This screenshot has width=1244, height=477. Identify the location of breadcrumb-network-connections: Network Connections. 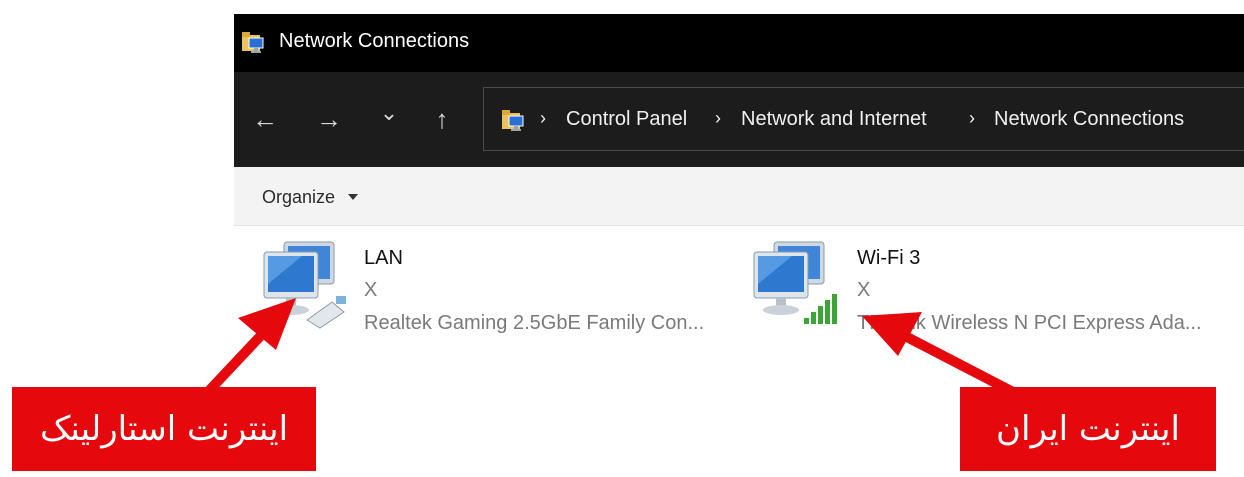
(1089, 119).